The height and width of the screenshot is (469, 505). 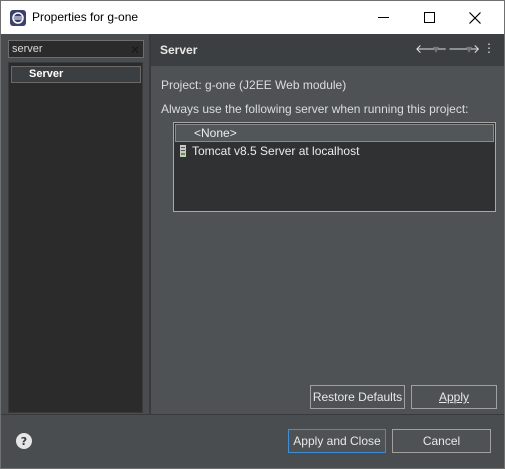 What do you see at coordinates (85, 17) in the screenshot?
I see `window-title: Properties for g-one` at bounding box center [85, 17].